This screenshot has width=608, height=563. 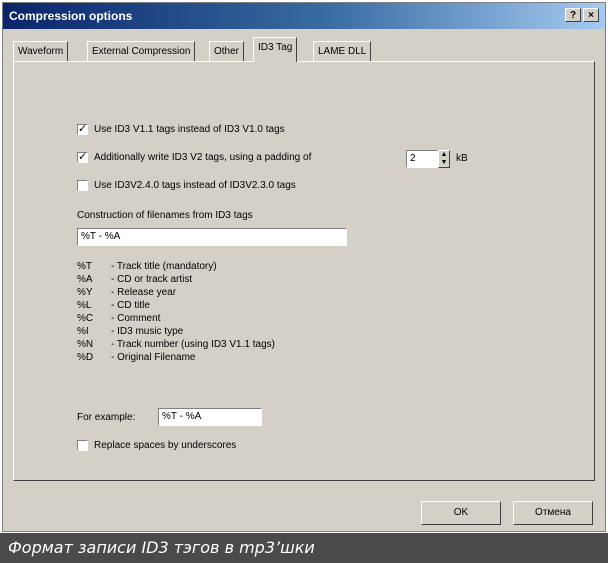 What do you see at coordinates (41, 51) in the screenshot?
I see `tab-waveform: Waveform` at bounding box center [41, 51].